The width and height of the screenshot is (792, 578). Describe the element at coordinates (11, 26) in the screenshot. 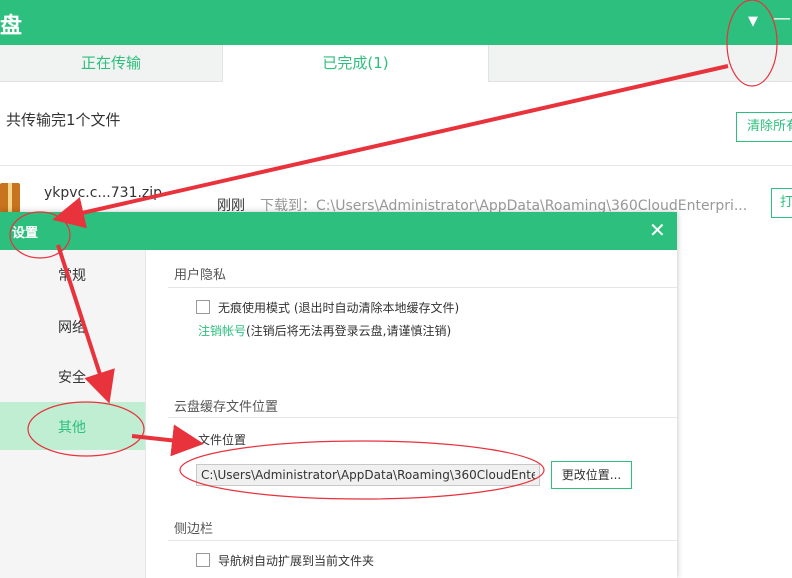

I see `app-title: 盘` at that location.